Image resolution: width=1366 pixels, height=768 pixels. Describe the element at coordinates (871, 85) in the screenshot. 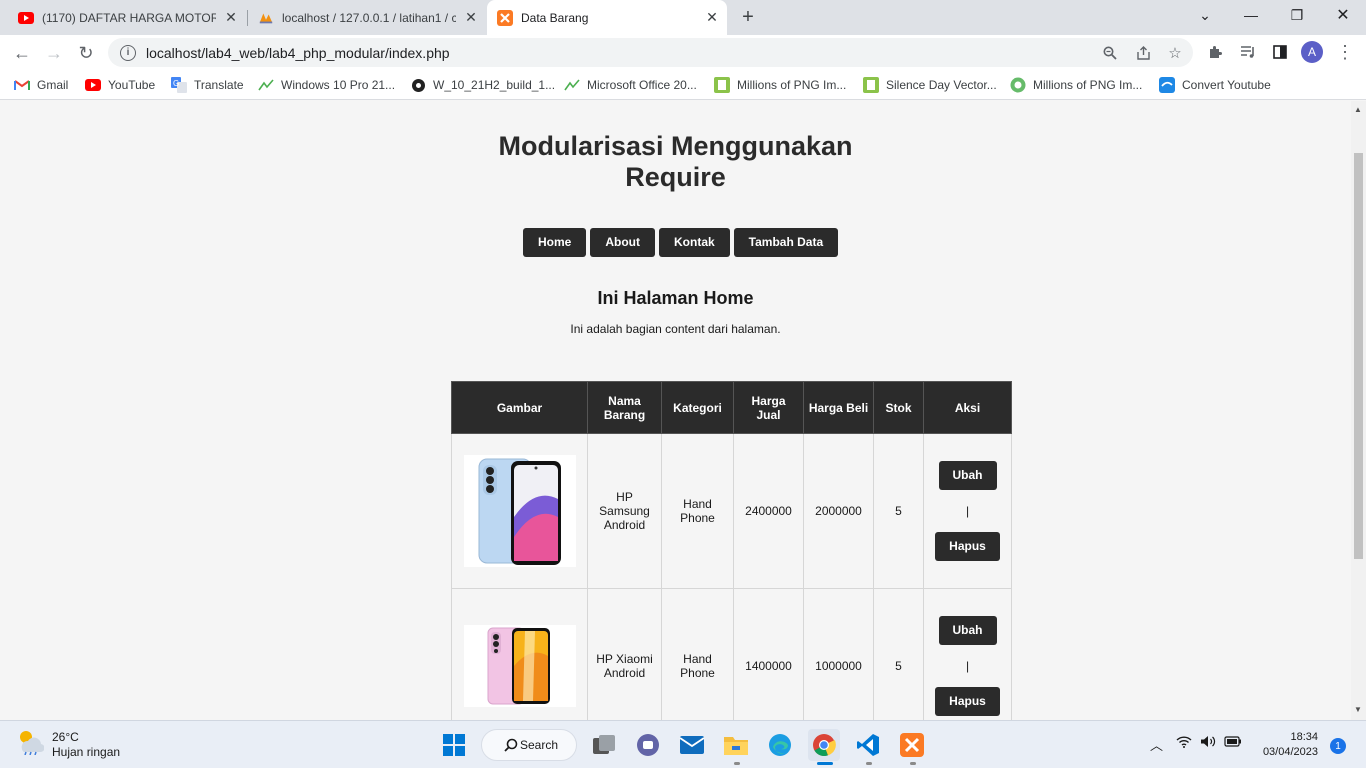

I see `png-icon` at that location.